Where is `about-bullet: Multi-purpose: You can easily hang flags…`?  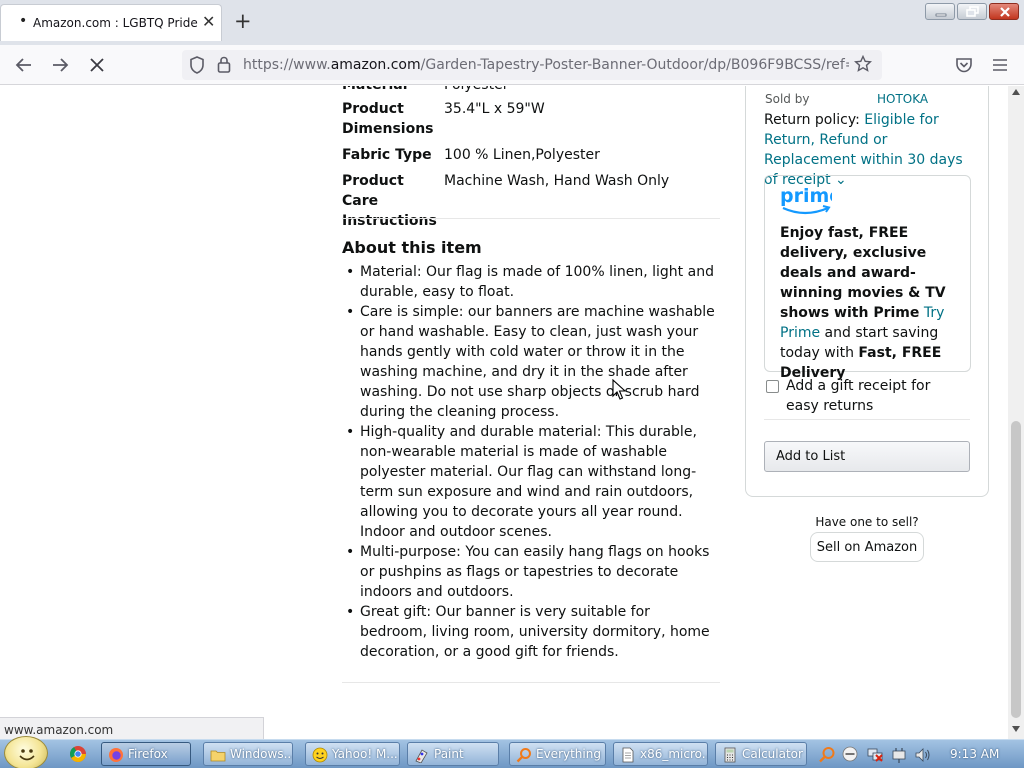
about-bullet: Multi-purpose: You can easily hang flags… is located at coordinates (531, 572).